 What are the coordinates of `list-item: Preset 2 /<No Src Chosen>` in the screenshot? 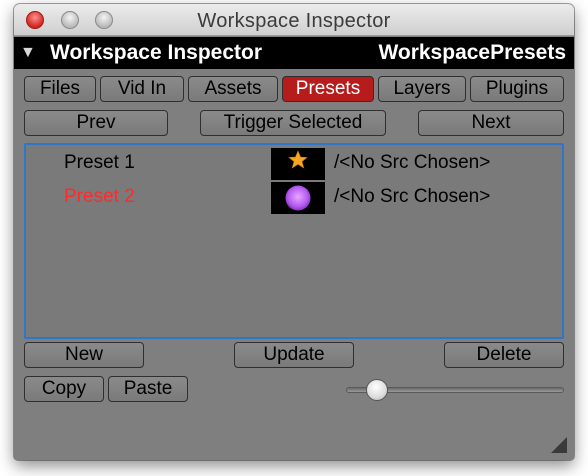 It's located at (294, 198).